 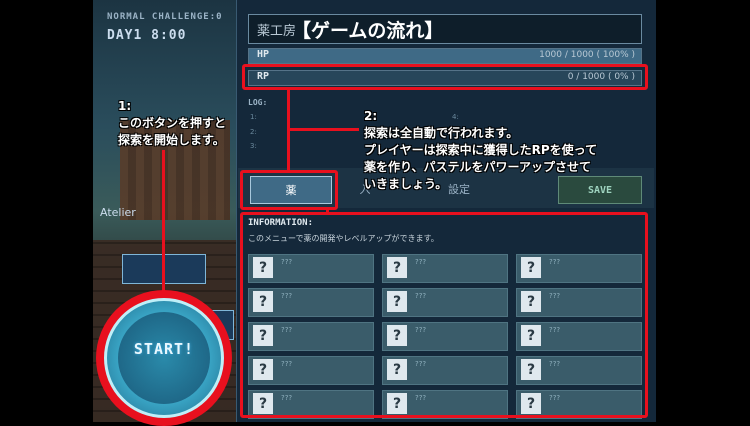 I want to click on hp-label: HP, so click(x=263, y=54).